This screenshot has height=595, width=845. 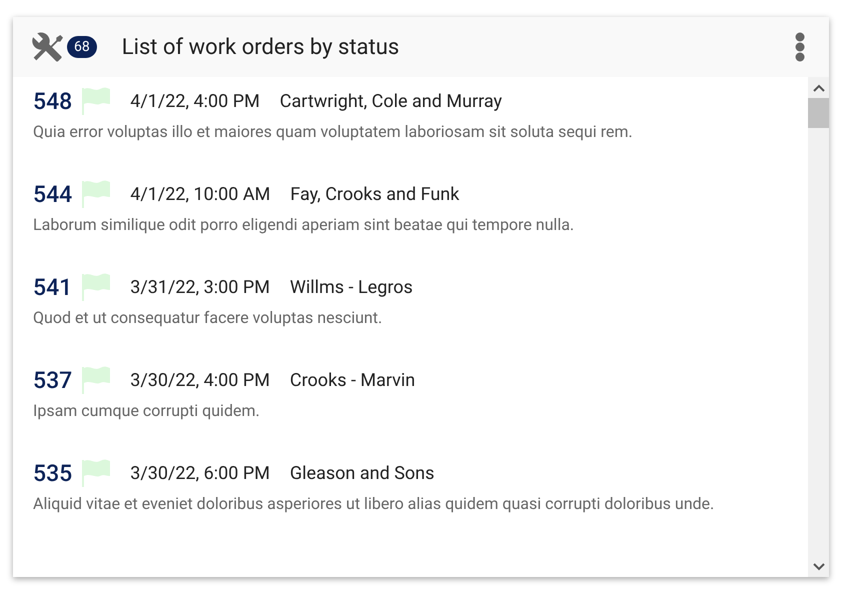 What do you see at coordinates (52, 194) in the screenshot?
I see `order-number: 544` at bounding box center [52, 194].